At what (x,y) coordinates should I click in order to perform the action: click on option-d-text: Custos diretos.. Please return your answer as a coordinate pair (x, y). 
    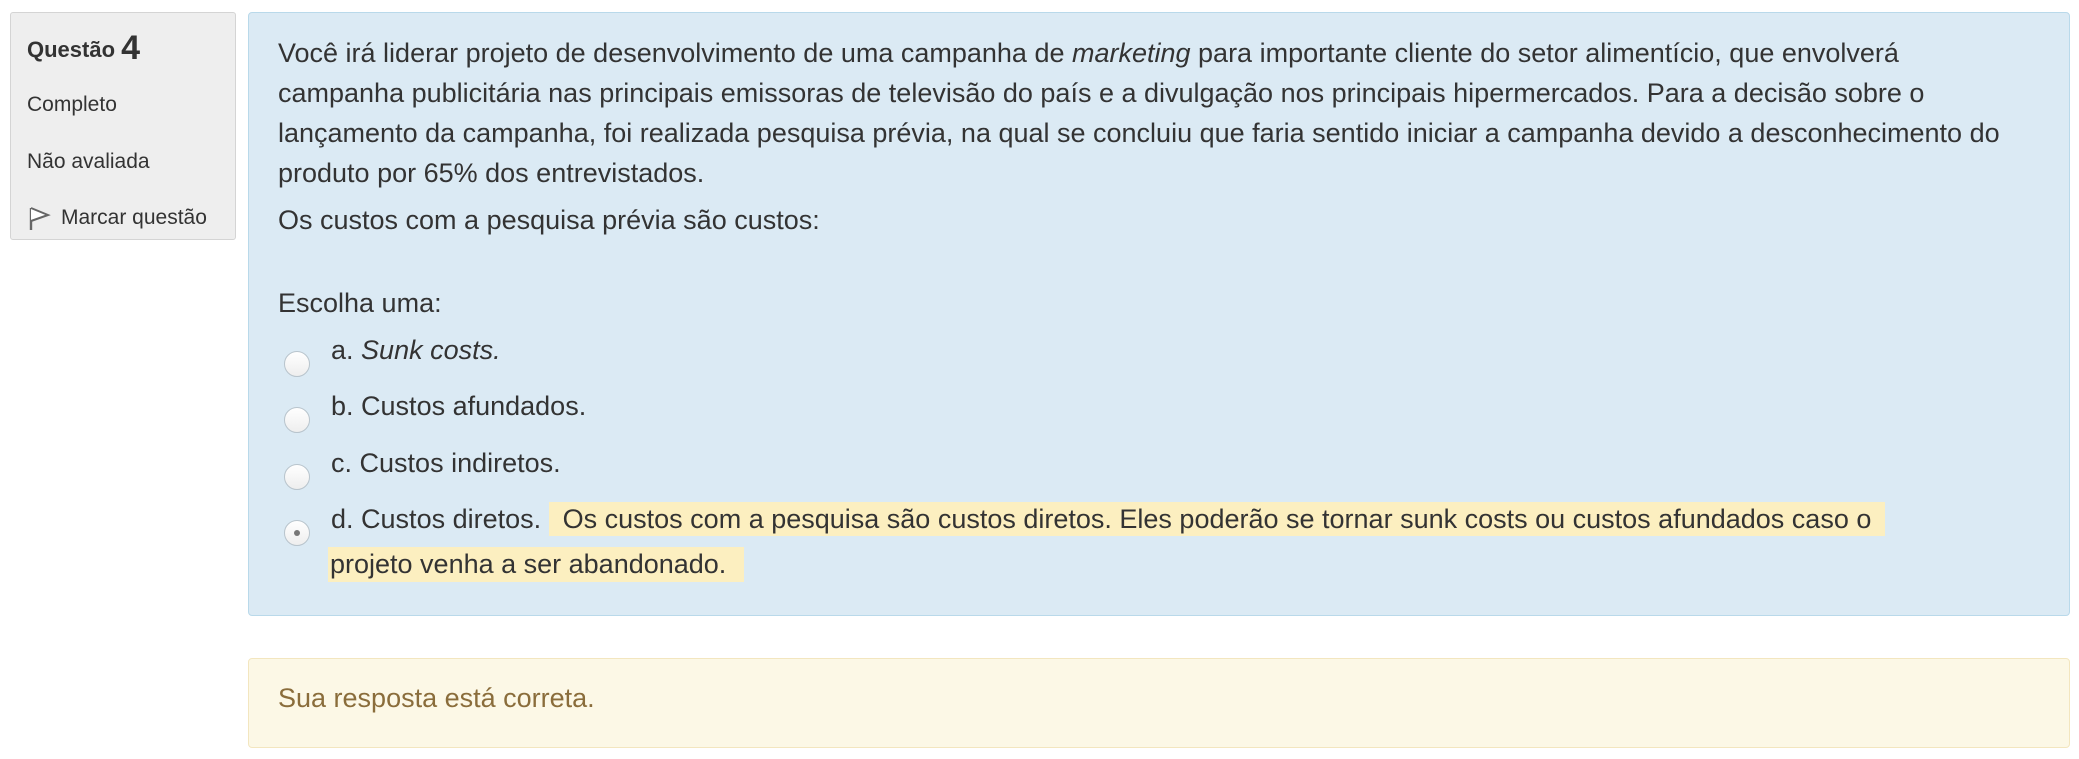
    Looking at the image, I should click on (451, 519).